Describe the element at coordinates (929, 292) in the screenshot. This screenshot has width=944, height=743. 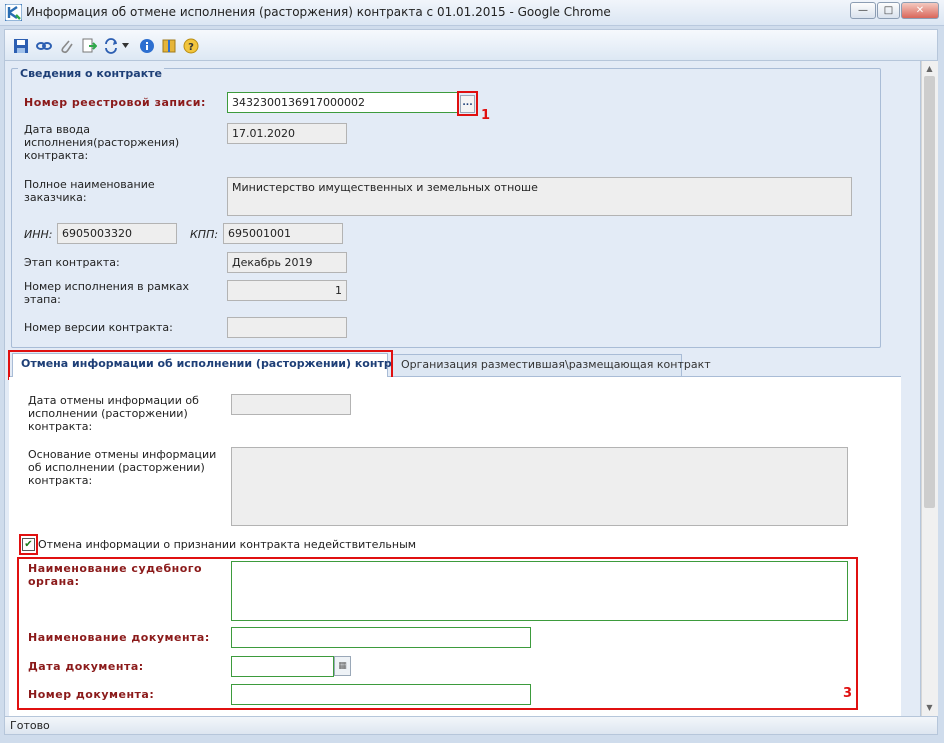
I see `scroll-thumb` at that location.